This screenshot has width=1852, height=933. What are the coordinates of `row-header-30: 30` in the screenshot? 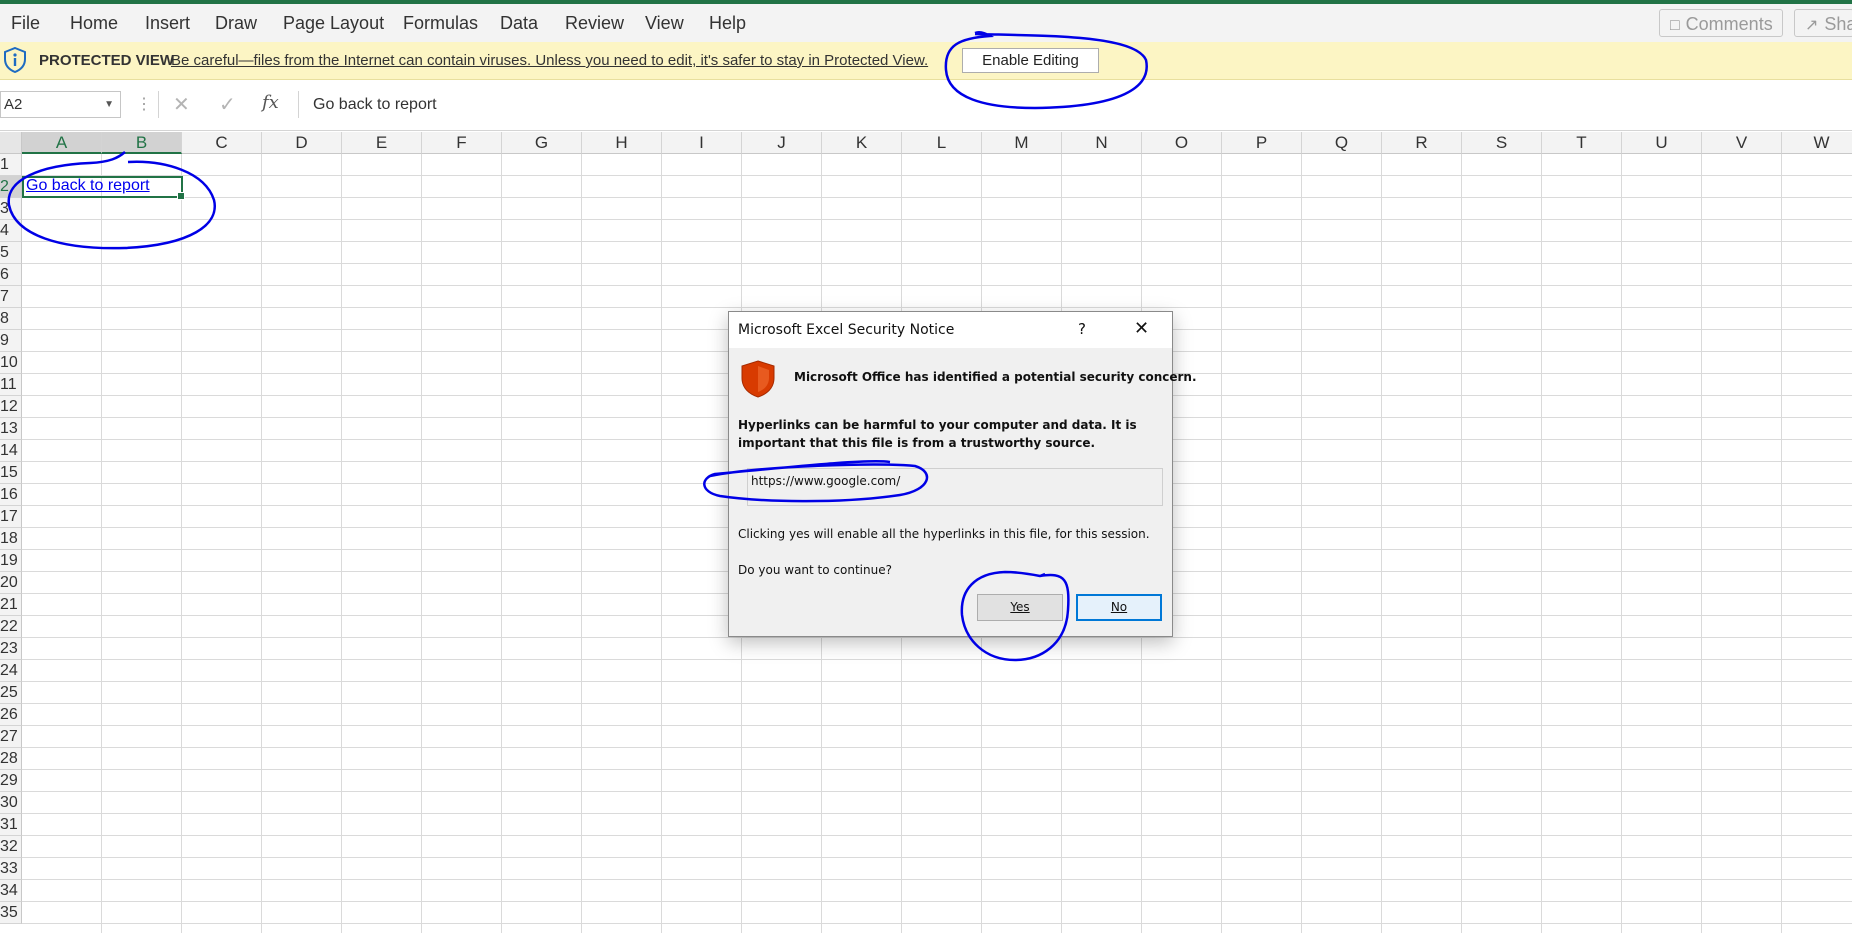 It's located at (11, 803).